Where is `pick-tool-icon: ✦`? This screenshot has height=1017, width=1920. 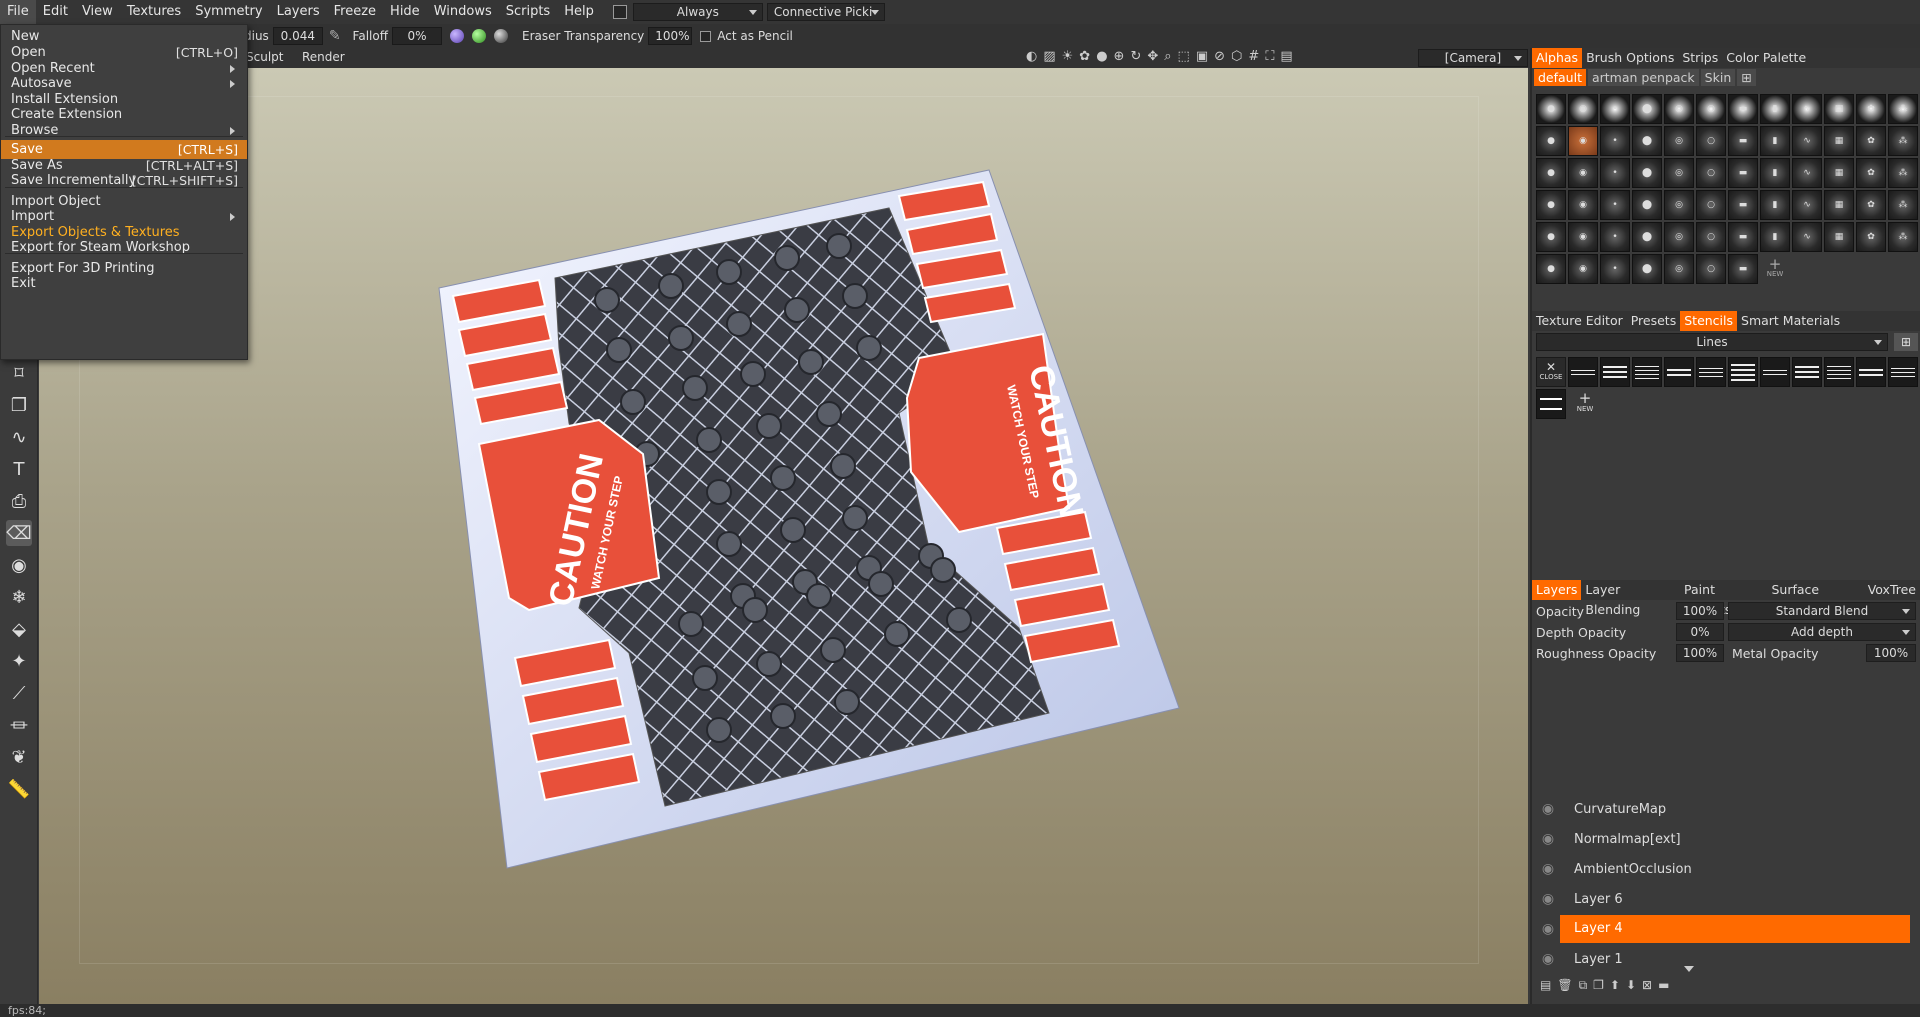 pick-tool-icon: ✦ is located at coordinates (19, 661).